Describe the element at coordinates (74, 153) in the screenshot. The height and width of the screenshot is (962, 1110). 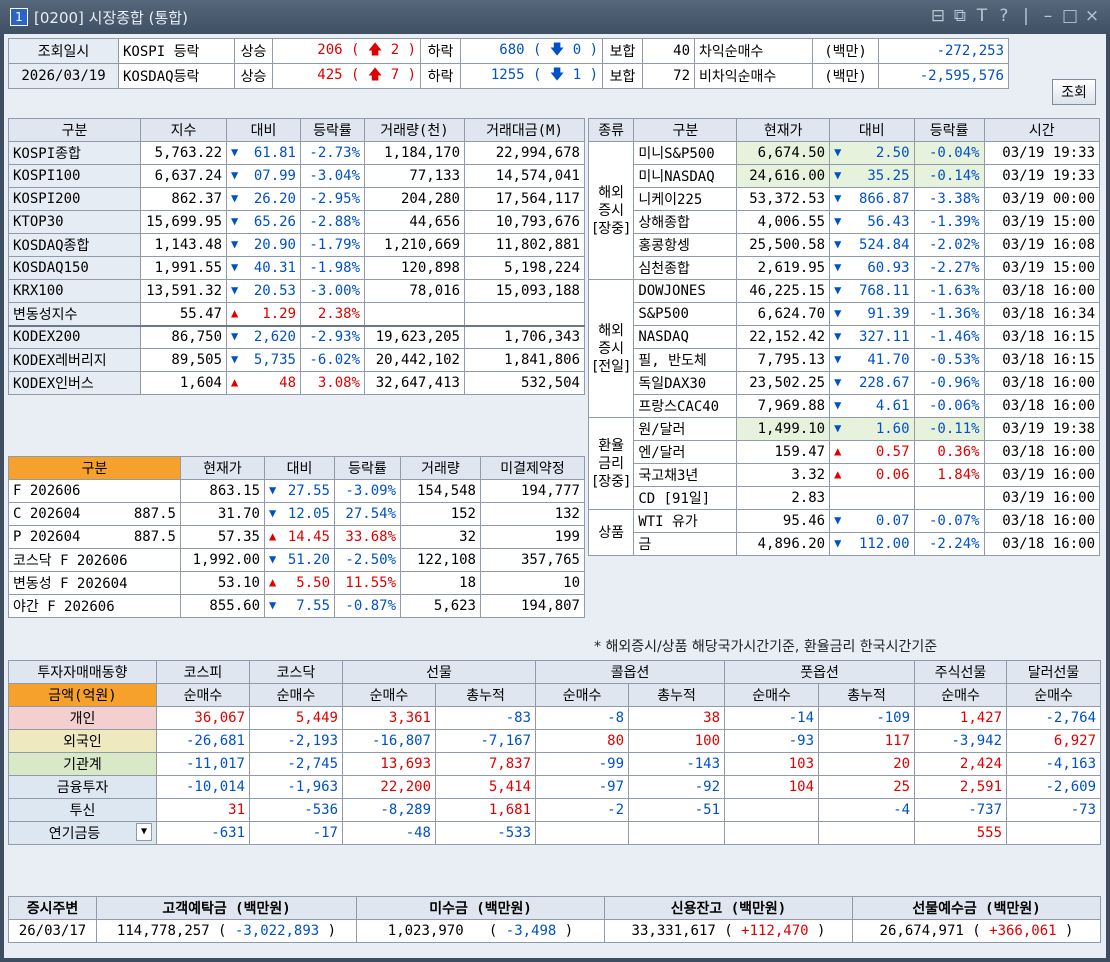
I see `index-name: KOSPI종합` at that location.